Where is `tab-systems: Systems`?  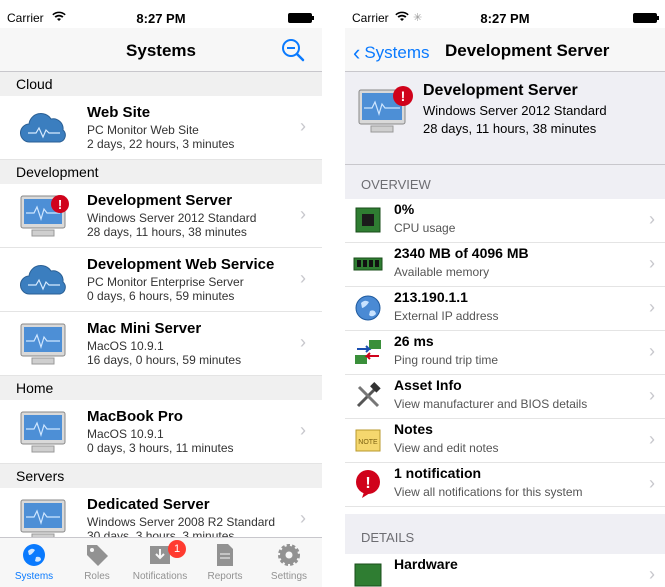 tab-systems: Systems is located at coordinates (34, 562).